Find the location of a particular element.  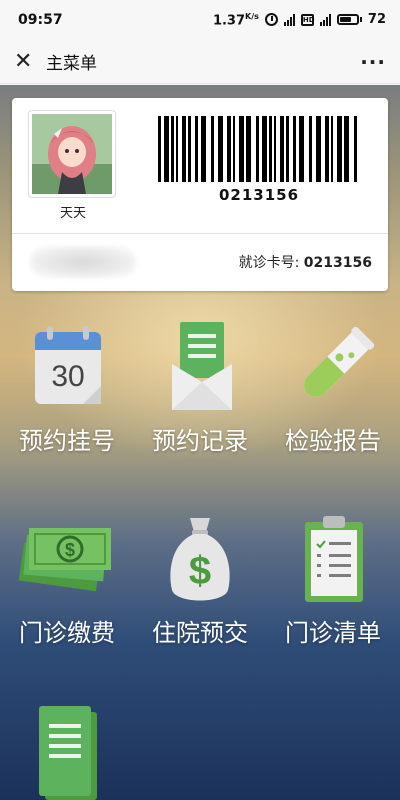

status-right: 1.37K/s HD 72 is located at coordinates (299, 20).